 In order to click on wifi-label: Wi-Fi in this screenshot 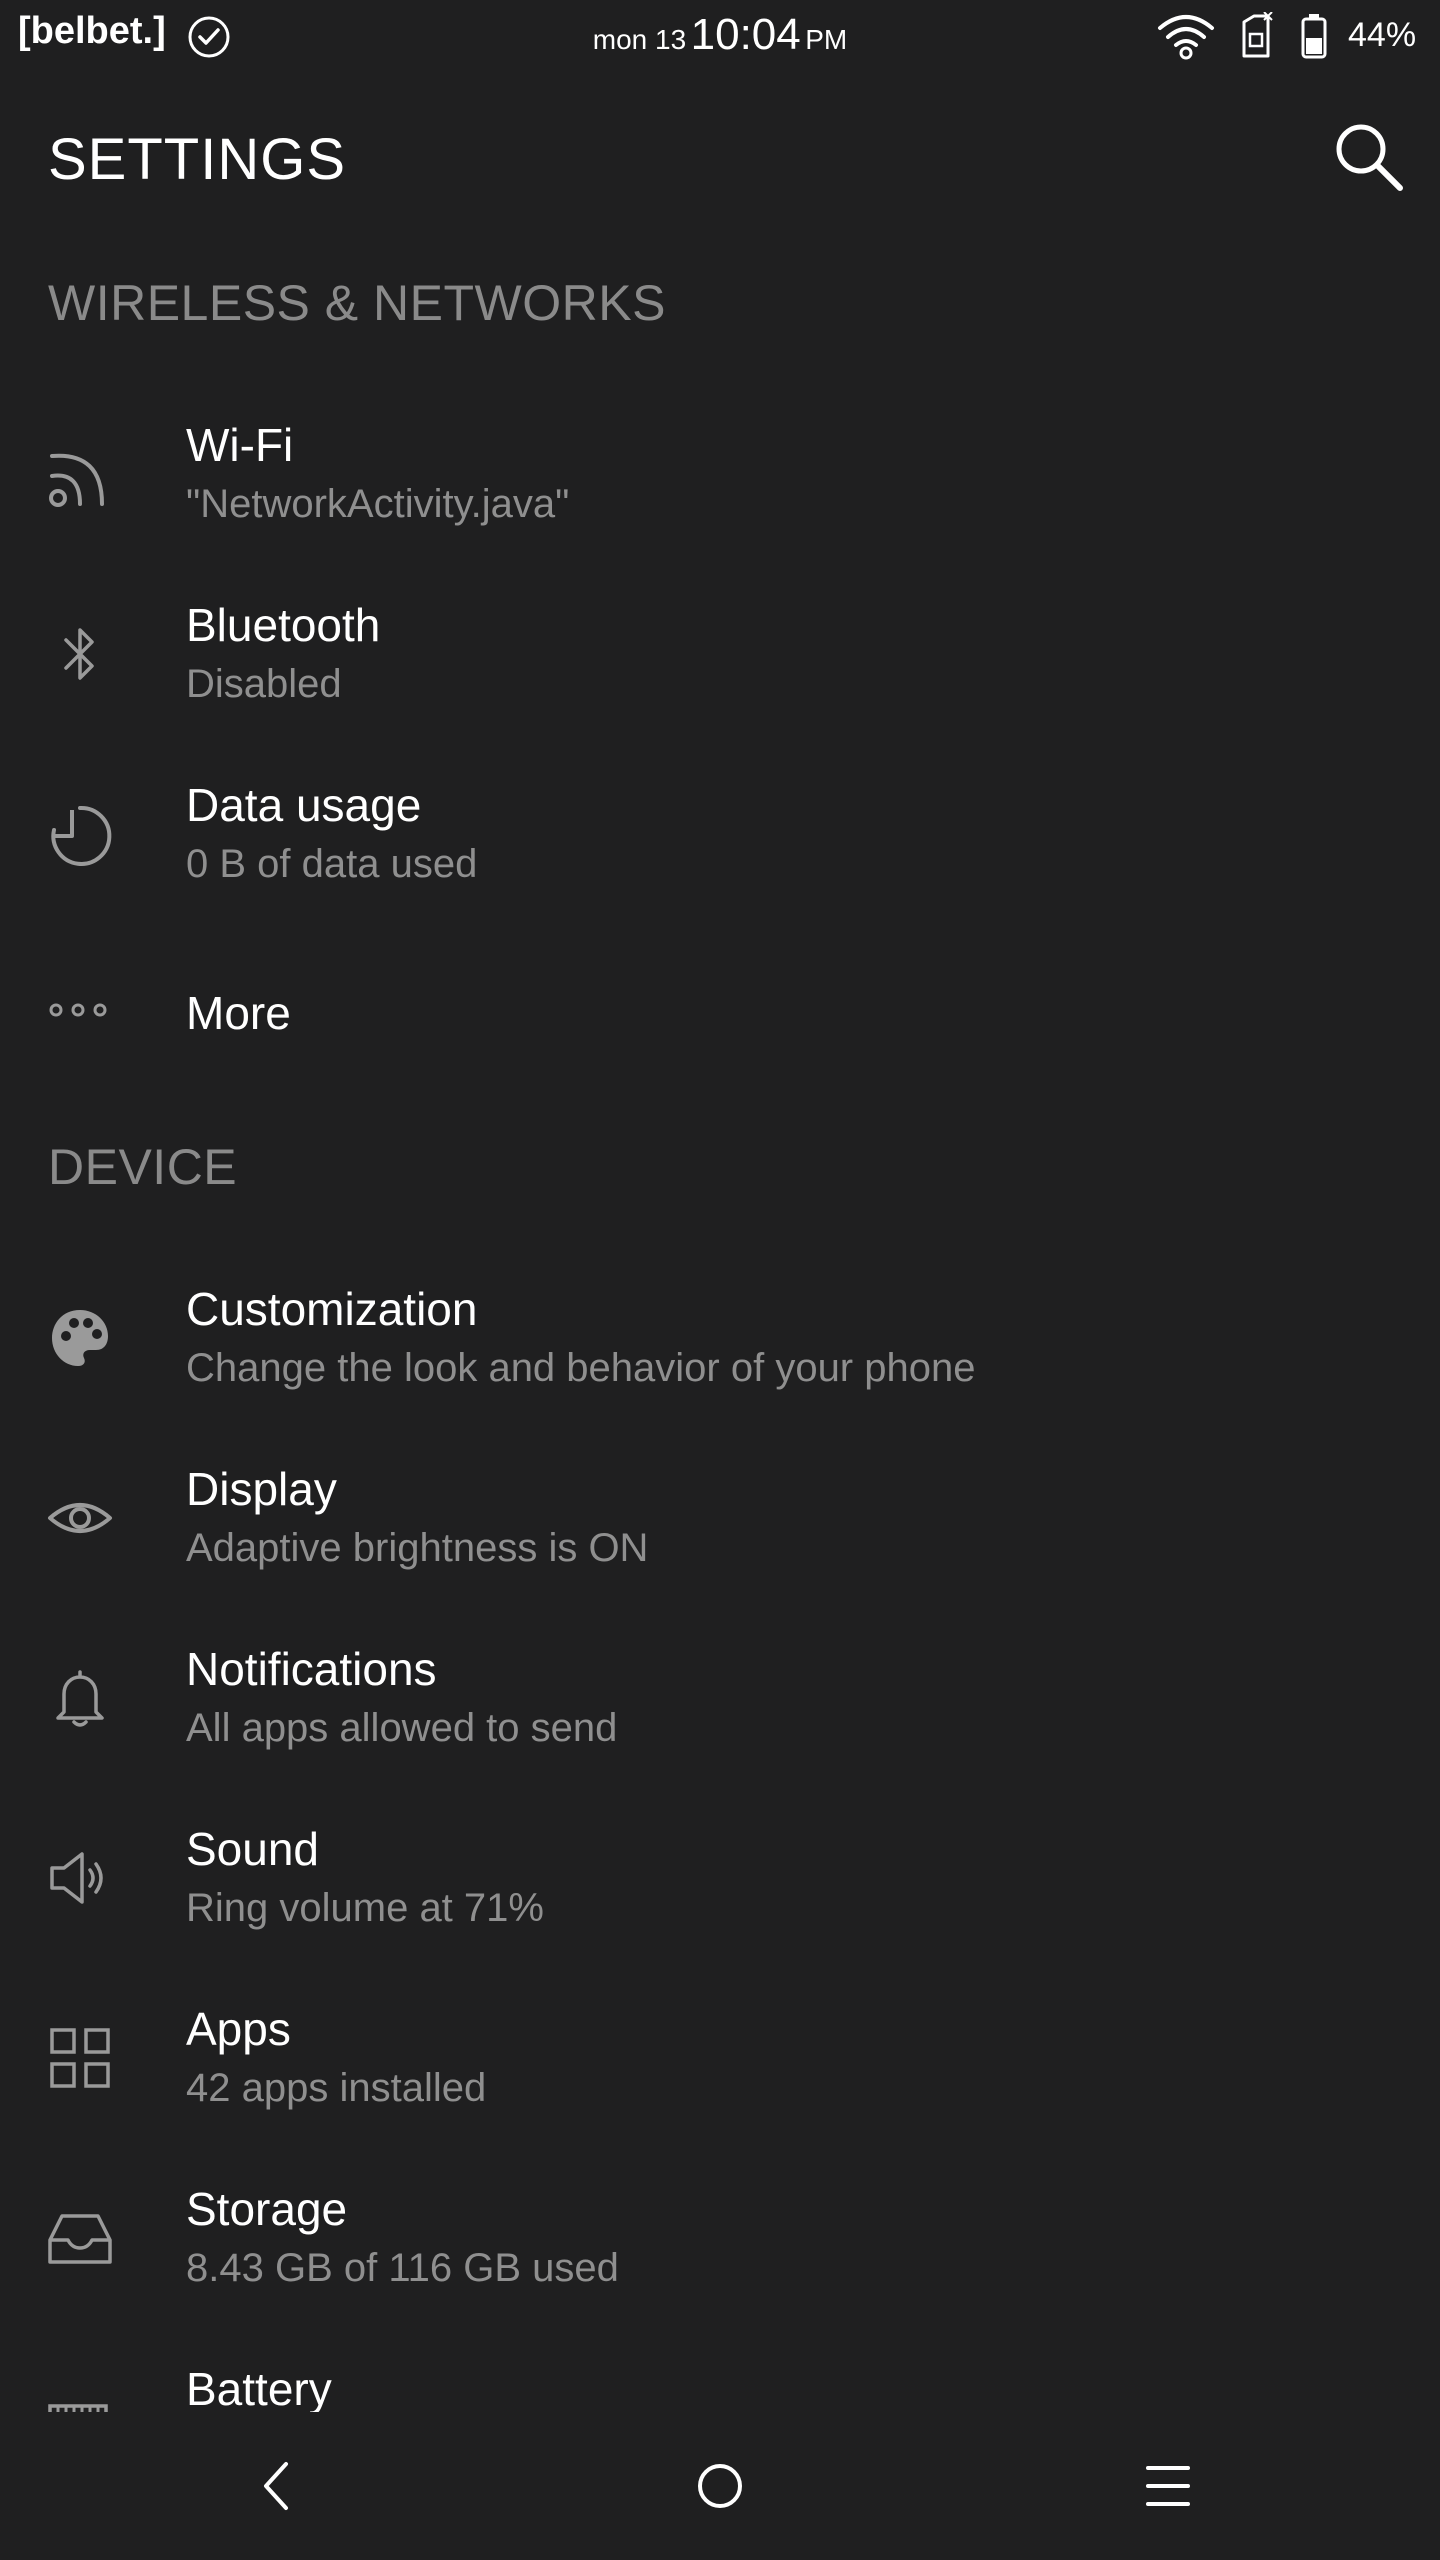, I will do `click(240, 445)`.